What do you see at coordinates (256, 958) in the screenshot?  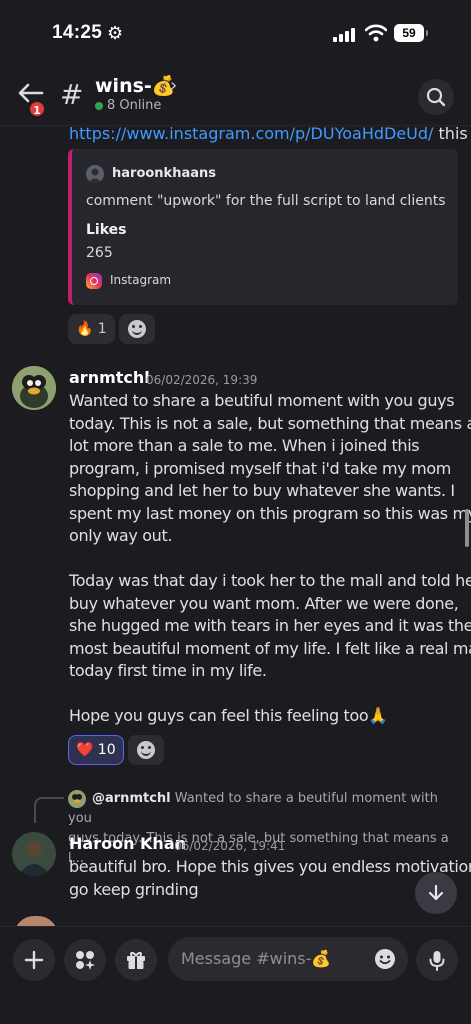 I see `message-placeholder: Message #wins-💰` at bounding box center [256, 958].